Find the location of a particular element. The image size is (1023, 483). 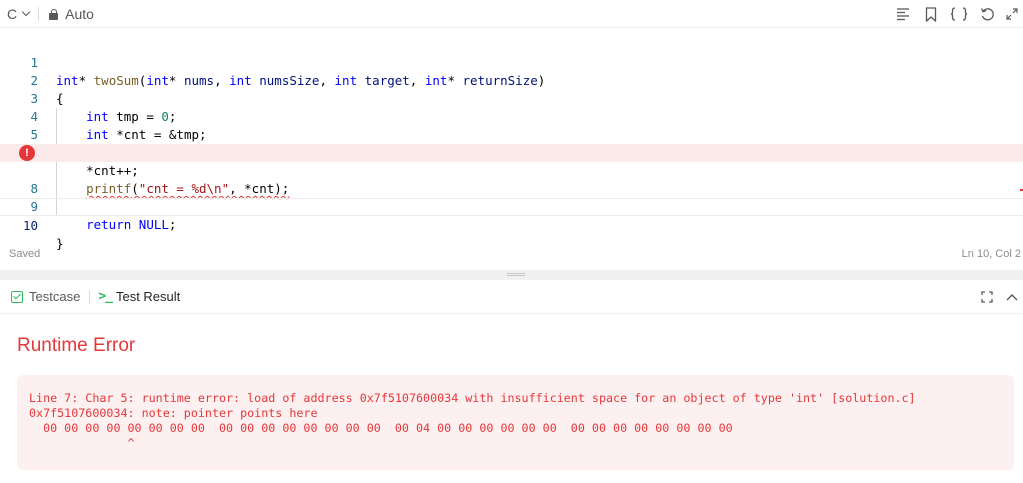

editor-toolbar: C Auto is located at coordinates (511, 14).